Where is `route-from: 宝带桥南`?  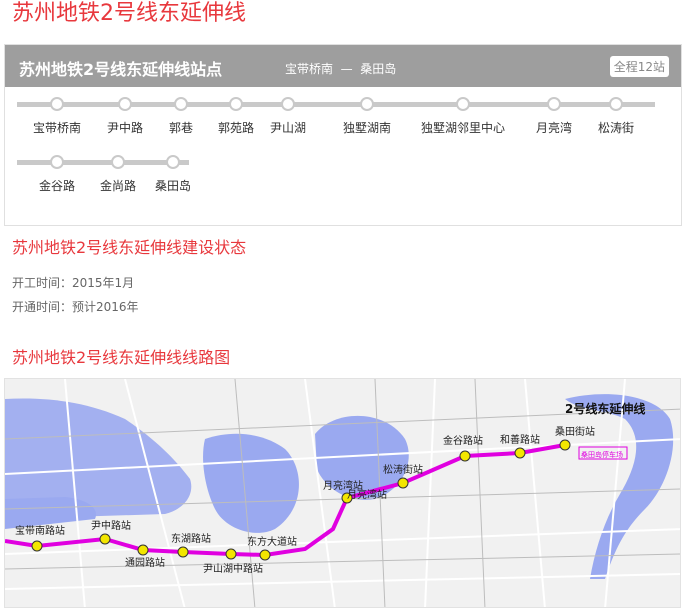 route-from: 宝带桥南 is located at coordinates (309, 69).